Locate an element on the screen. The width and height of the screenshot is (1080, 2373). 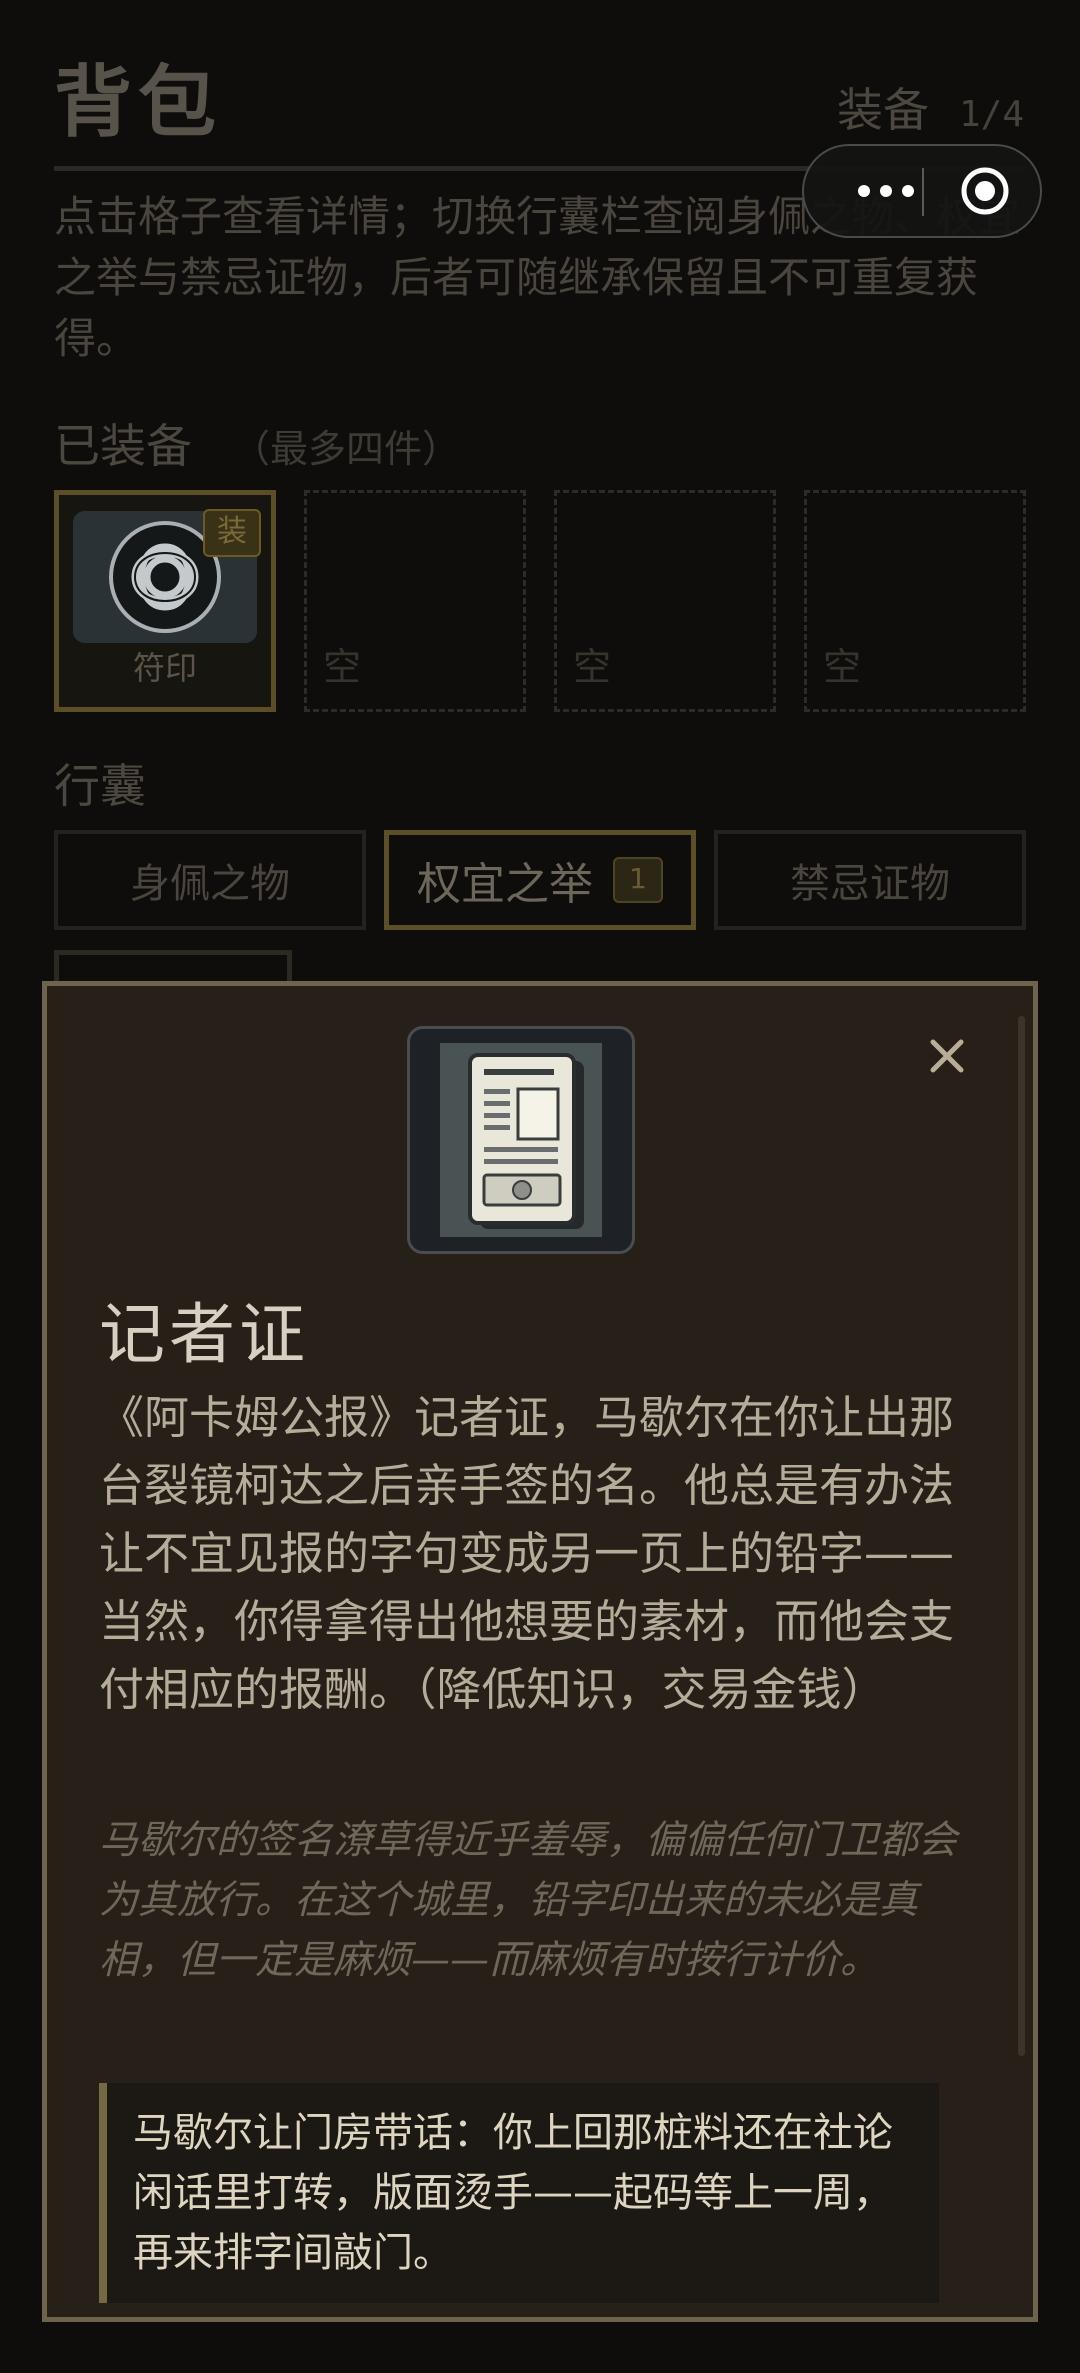
close-icon is located at coordinates (947, 1056).